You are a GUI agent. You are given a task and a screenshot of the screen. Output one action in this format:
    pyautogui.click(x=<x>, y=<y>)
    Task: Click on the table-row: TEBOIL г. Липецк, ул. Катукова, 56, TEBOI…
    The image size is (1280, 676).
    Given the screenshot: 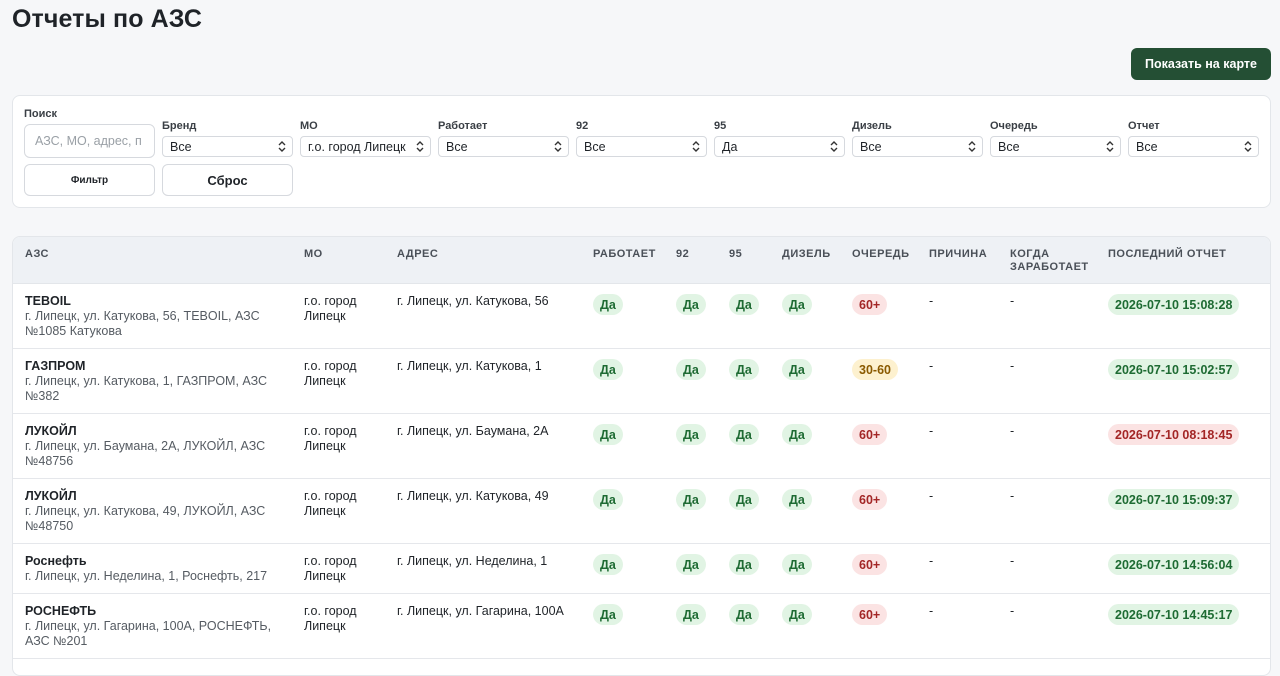 What is the action you would take?
    pyautogui.click(x=641, y=316)
    